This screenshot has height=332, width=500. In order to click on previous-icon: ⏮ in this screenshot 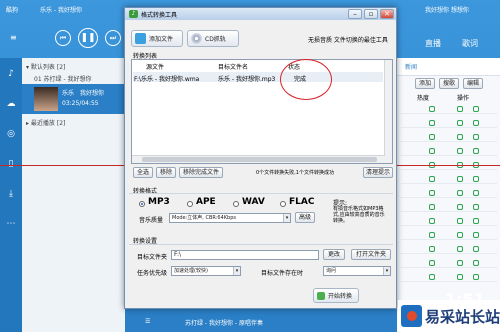, I will do `click(63, 38)`.